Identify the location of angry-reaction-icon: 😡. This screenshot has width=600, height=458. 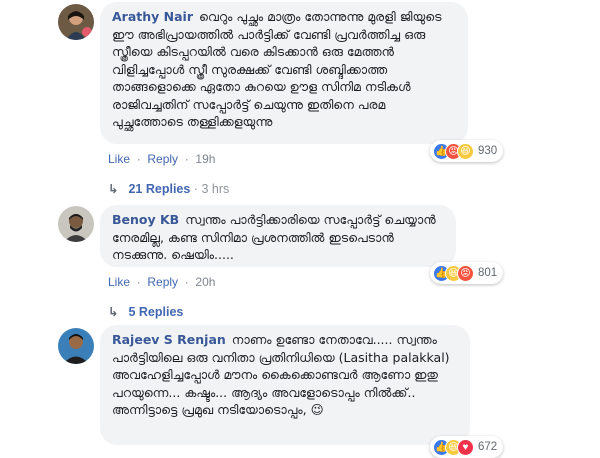
(465, 273).